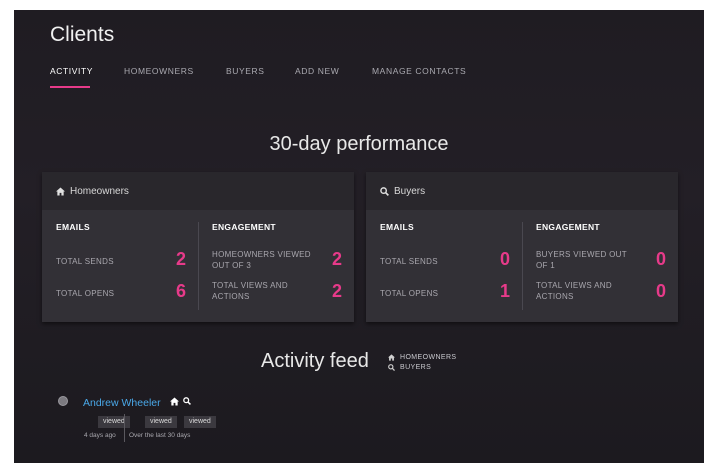 The height and width of the screenshot is (463, 709). I want to click on meta-divider, so click(124, 428).